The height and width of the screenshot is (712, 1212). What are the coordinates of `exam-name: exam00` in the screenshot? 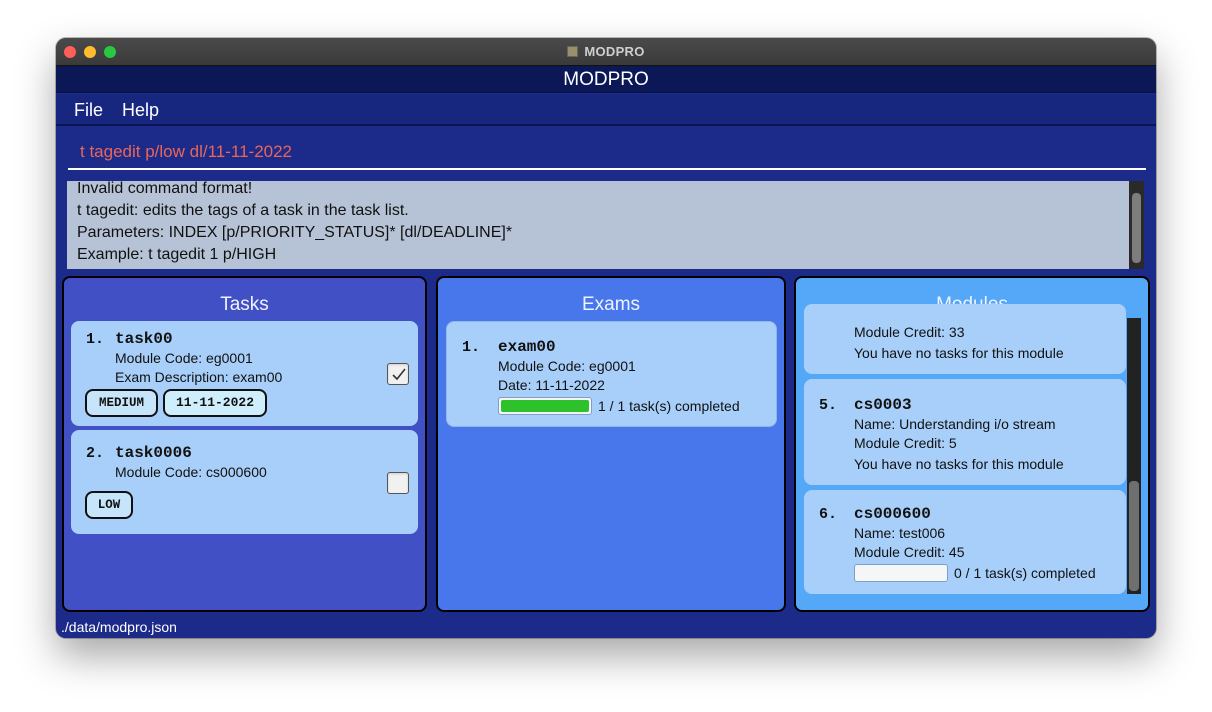 It's located at (527, 347).